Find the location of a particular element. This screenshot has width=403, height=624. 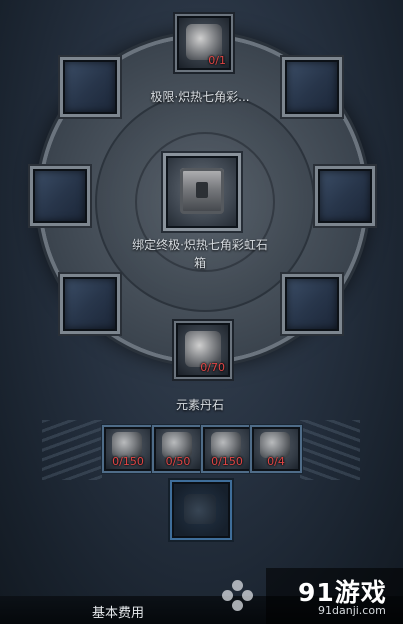

result-item-icon is located at coordinates (200, 509).